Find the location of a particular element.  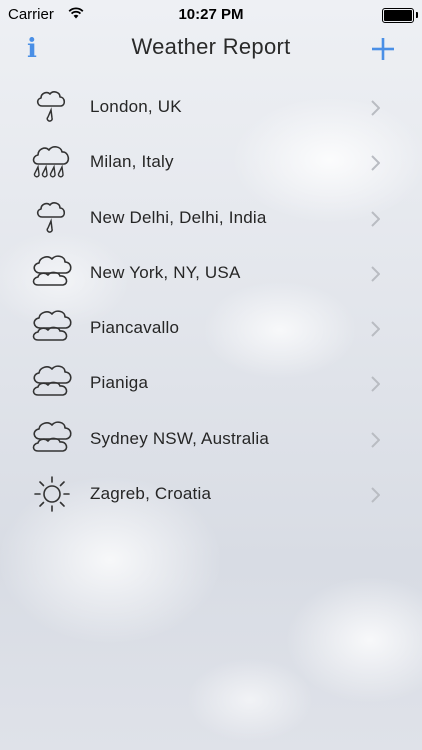

plus-icon is located at coordinates (383, 49).